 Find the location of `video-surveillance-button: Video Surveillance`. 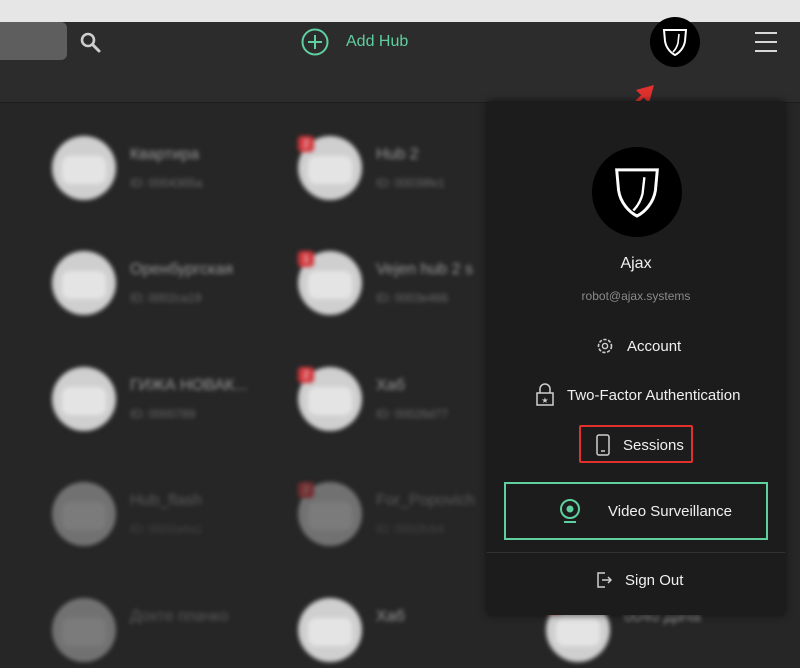

video-surveillance-button: Video Surveillance is located at coordinates (636, 511).